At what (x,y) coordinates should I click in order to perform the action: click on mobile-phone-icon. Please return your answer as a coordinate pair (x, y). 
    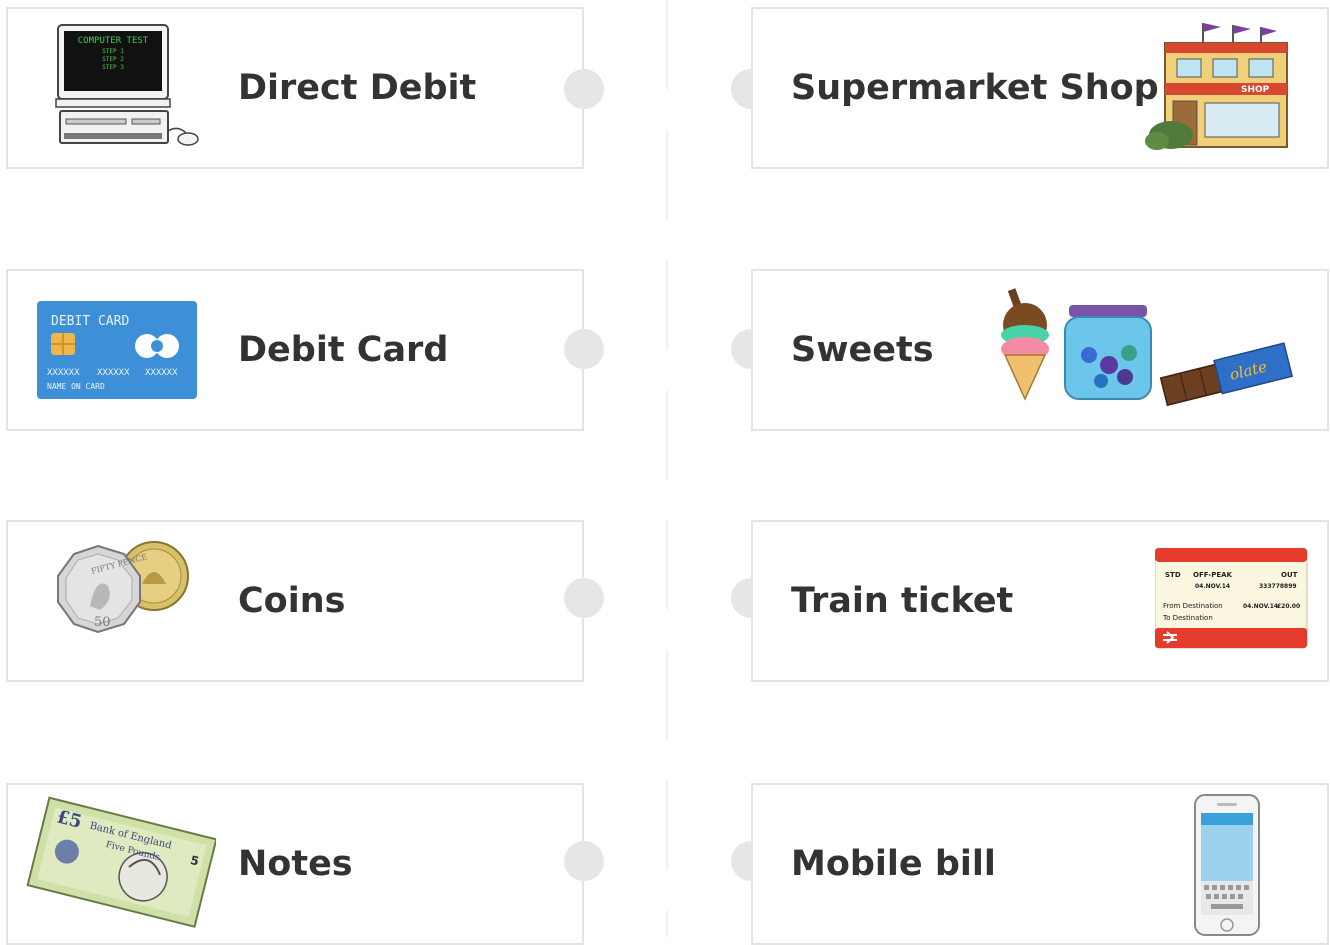
    Looking at the image, I should click on (1228, 865).